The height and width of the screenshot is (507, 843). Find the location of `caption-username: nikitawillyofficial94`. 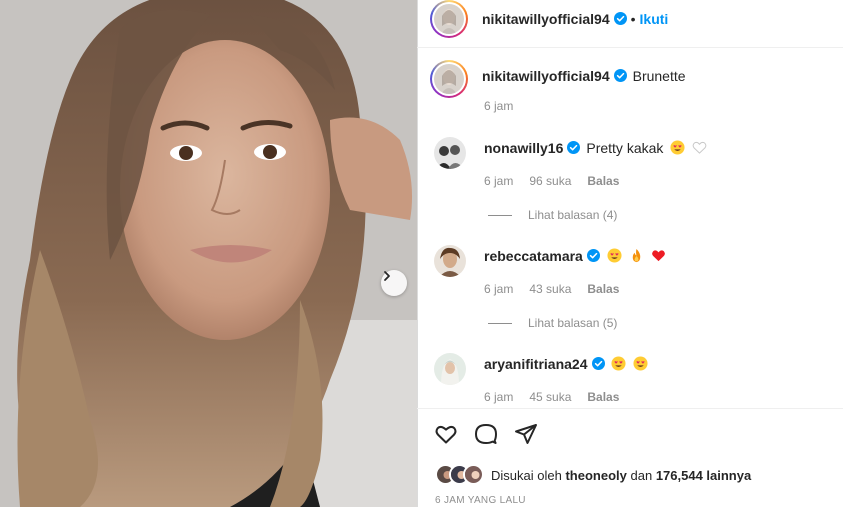

caption-username: nikitawillyofficial94 is located at coordinates (546, 76).